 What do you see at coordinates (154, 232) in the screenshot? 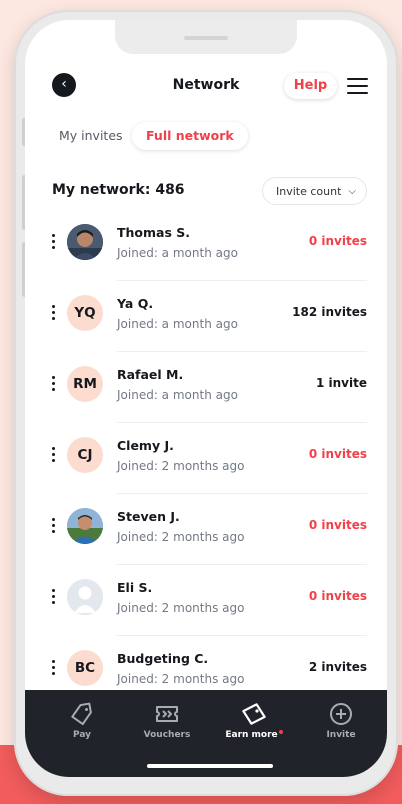
I see `member-name: Thomas S.` at bounding box center [154, 232].